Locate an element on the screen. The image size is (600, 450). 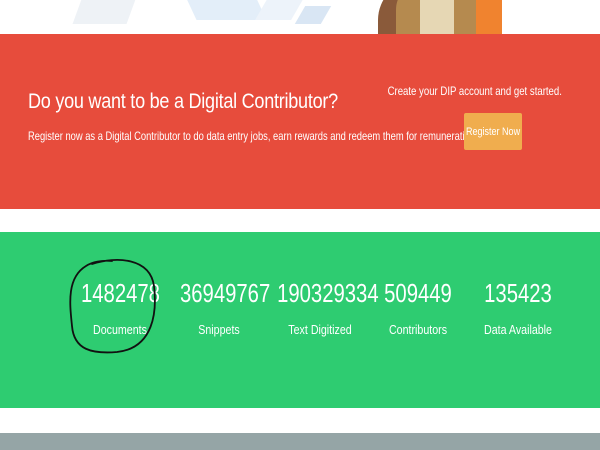
stat-value: 509449 is located at coordinates (418, 293).